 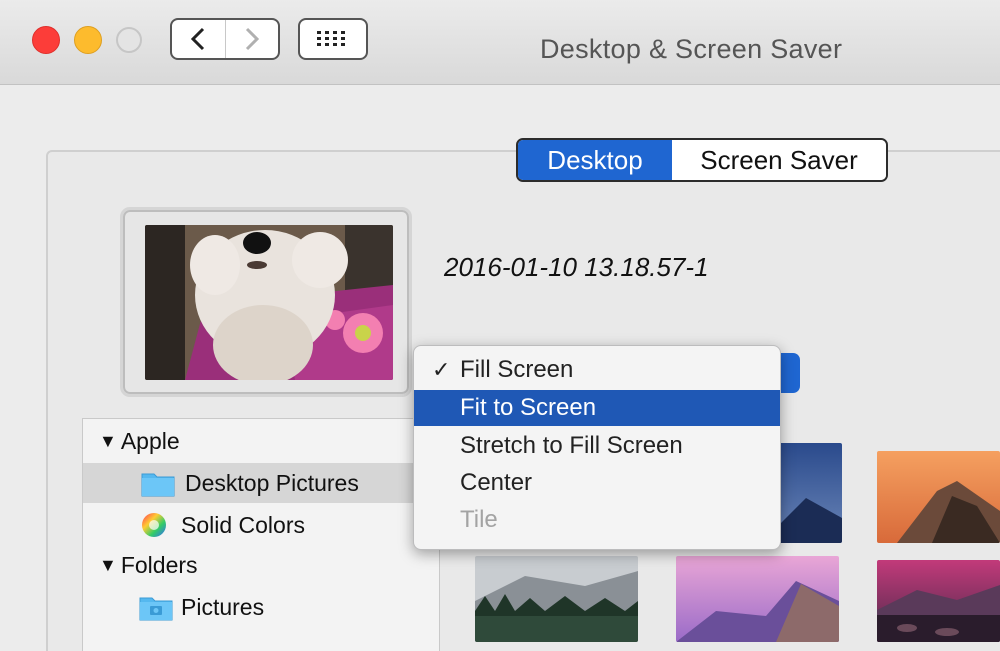 What do you see at coordinates (479, 519) in the screenshot?
I see `menu-item-label: Tile` at bounding box center [479, 519].